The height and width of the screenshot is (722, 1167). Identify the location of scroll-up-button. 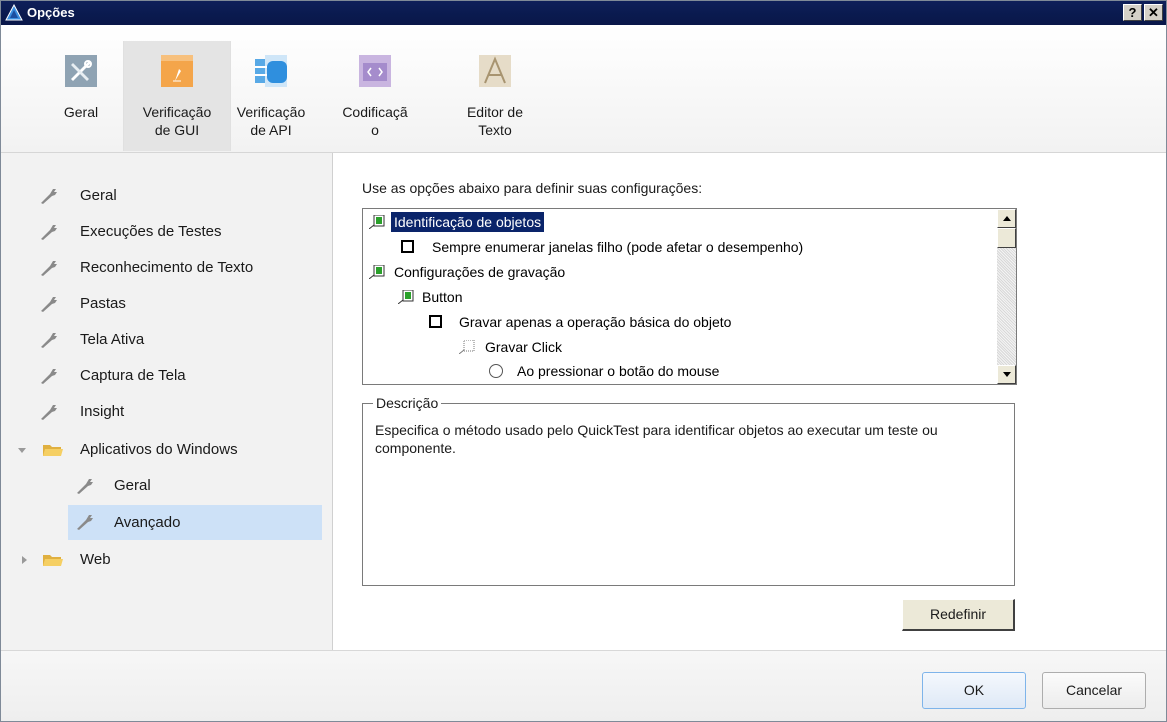
(1006, 218).